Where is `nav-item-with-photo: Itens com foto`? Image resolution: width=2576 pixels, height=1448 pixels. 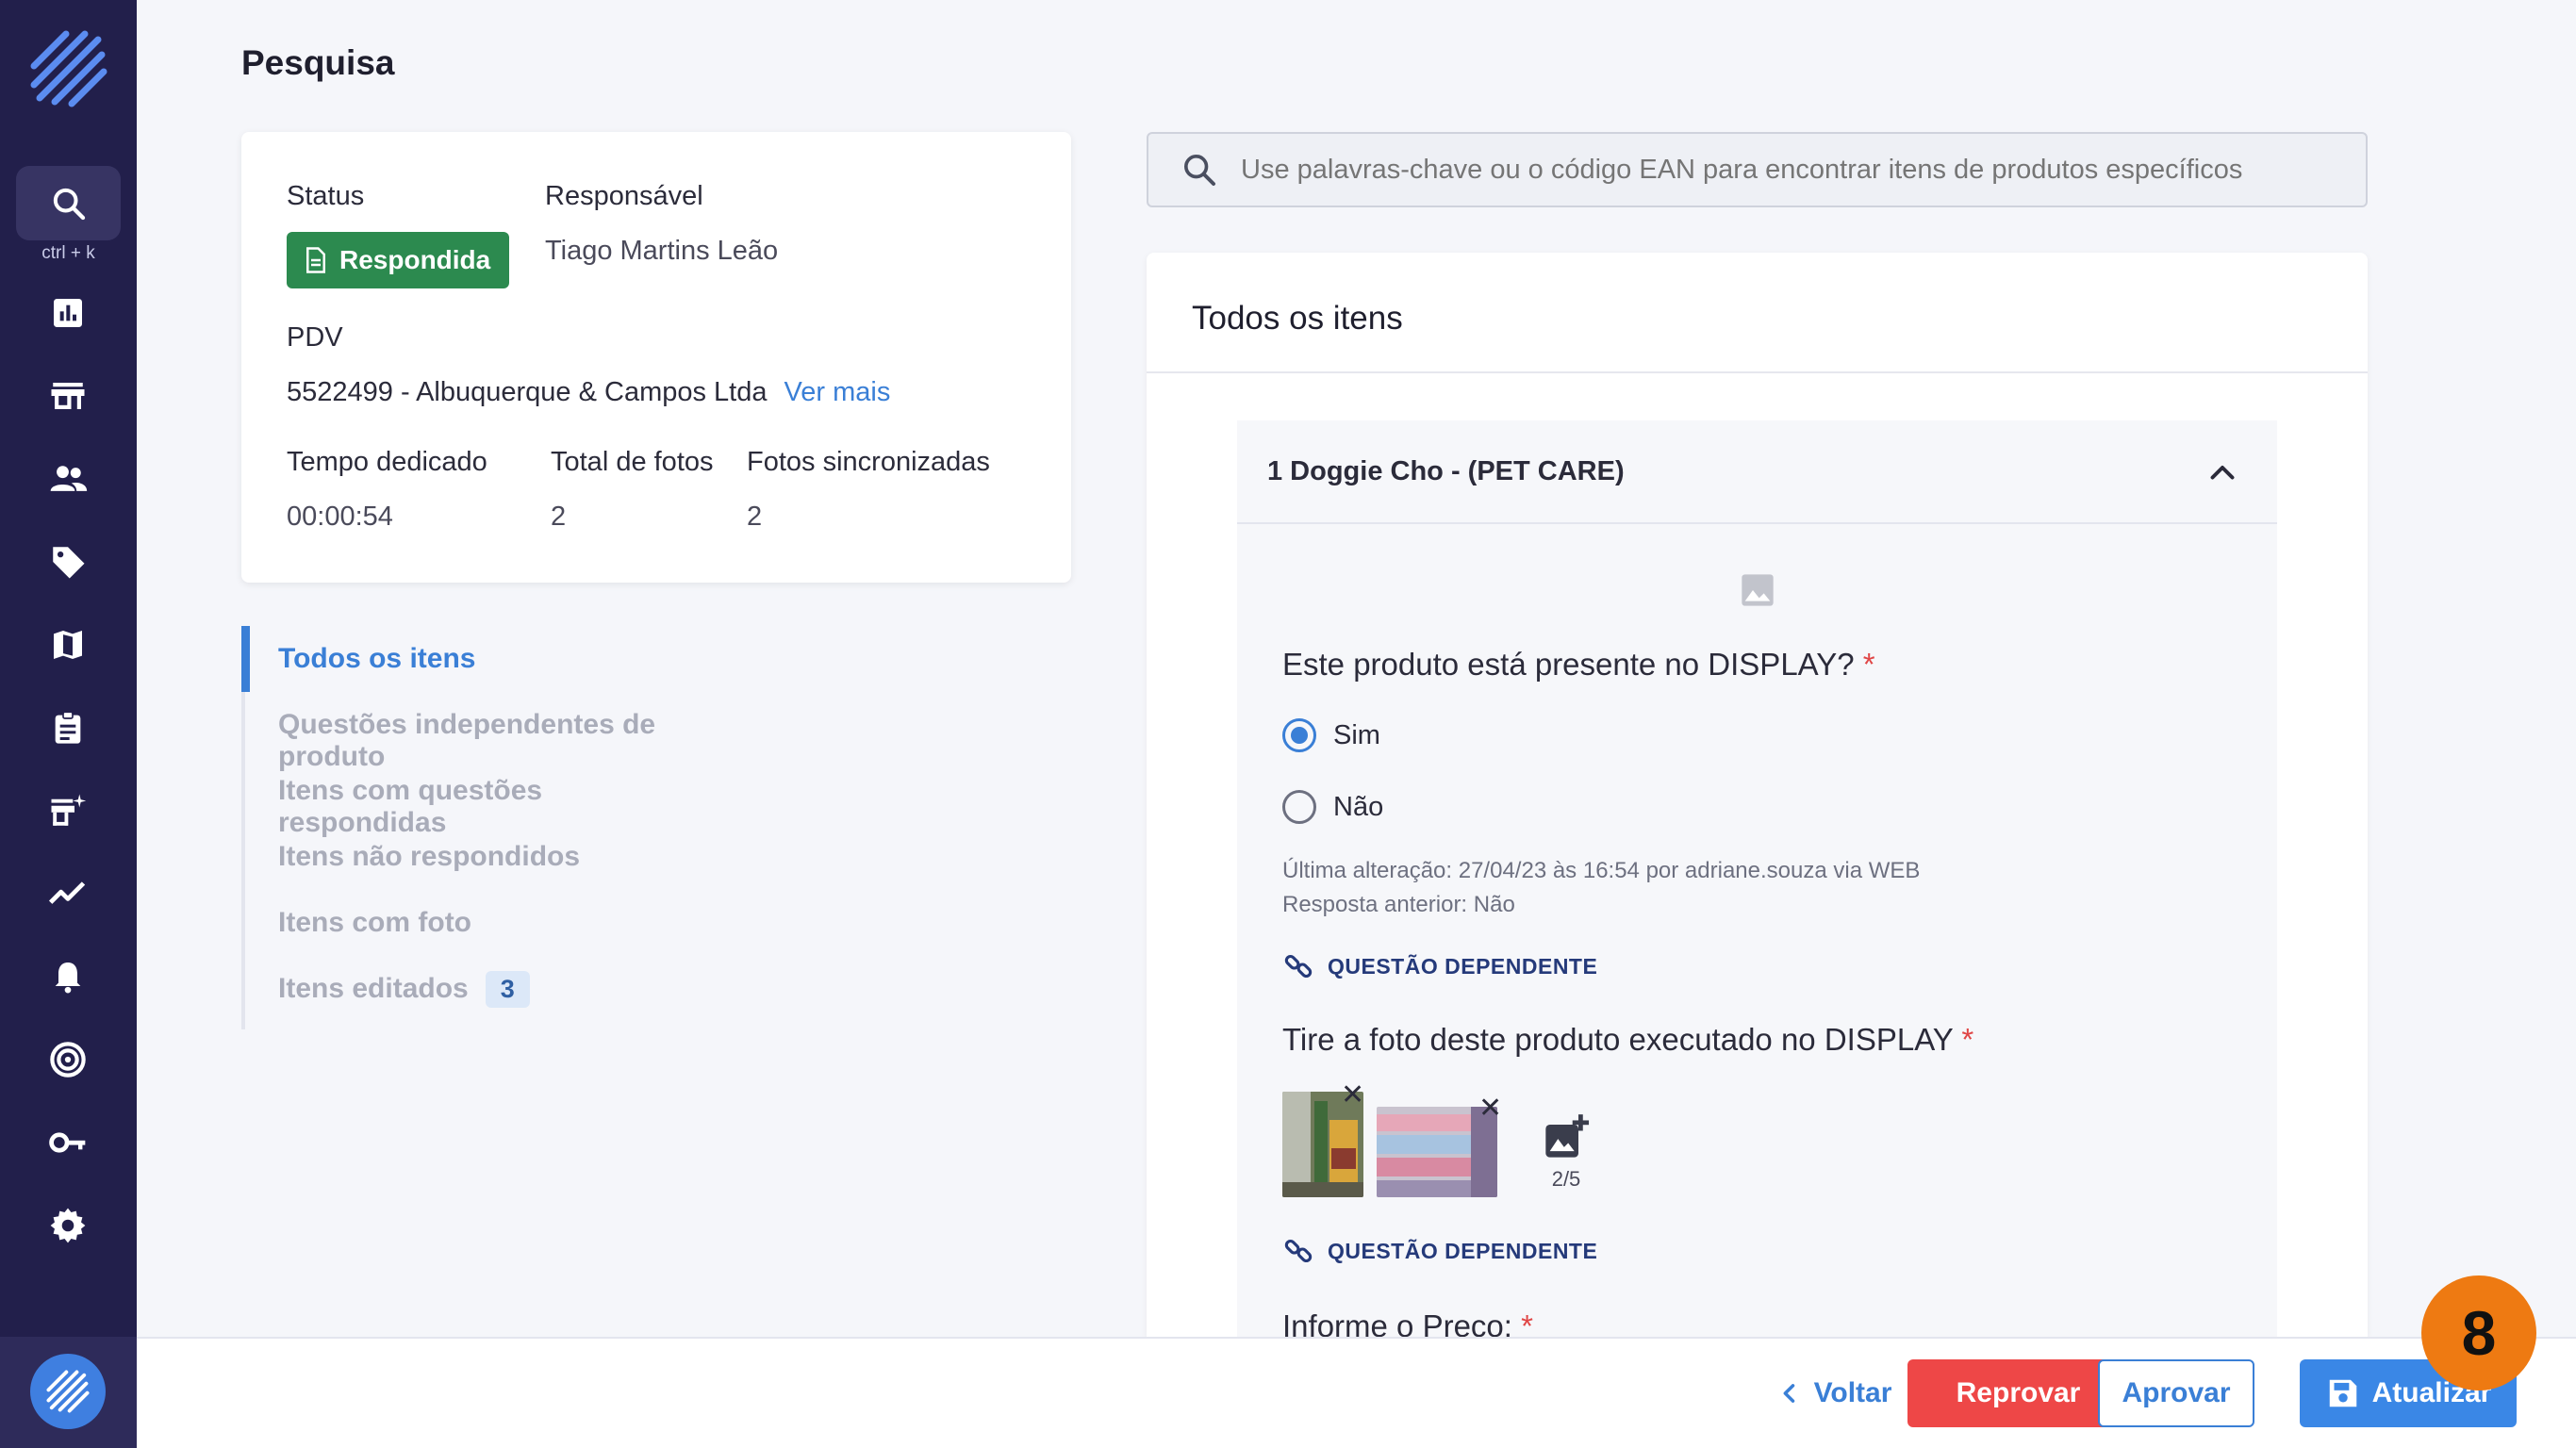 nav-item-with-photo: Itens com foto is located at coordinates (374, 923).